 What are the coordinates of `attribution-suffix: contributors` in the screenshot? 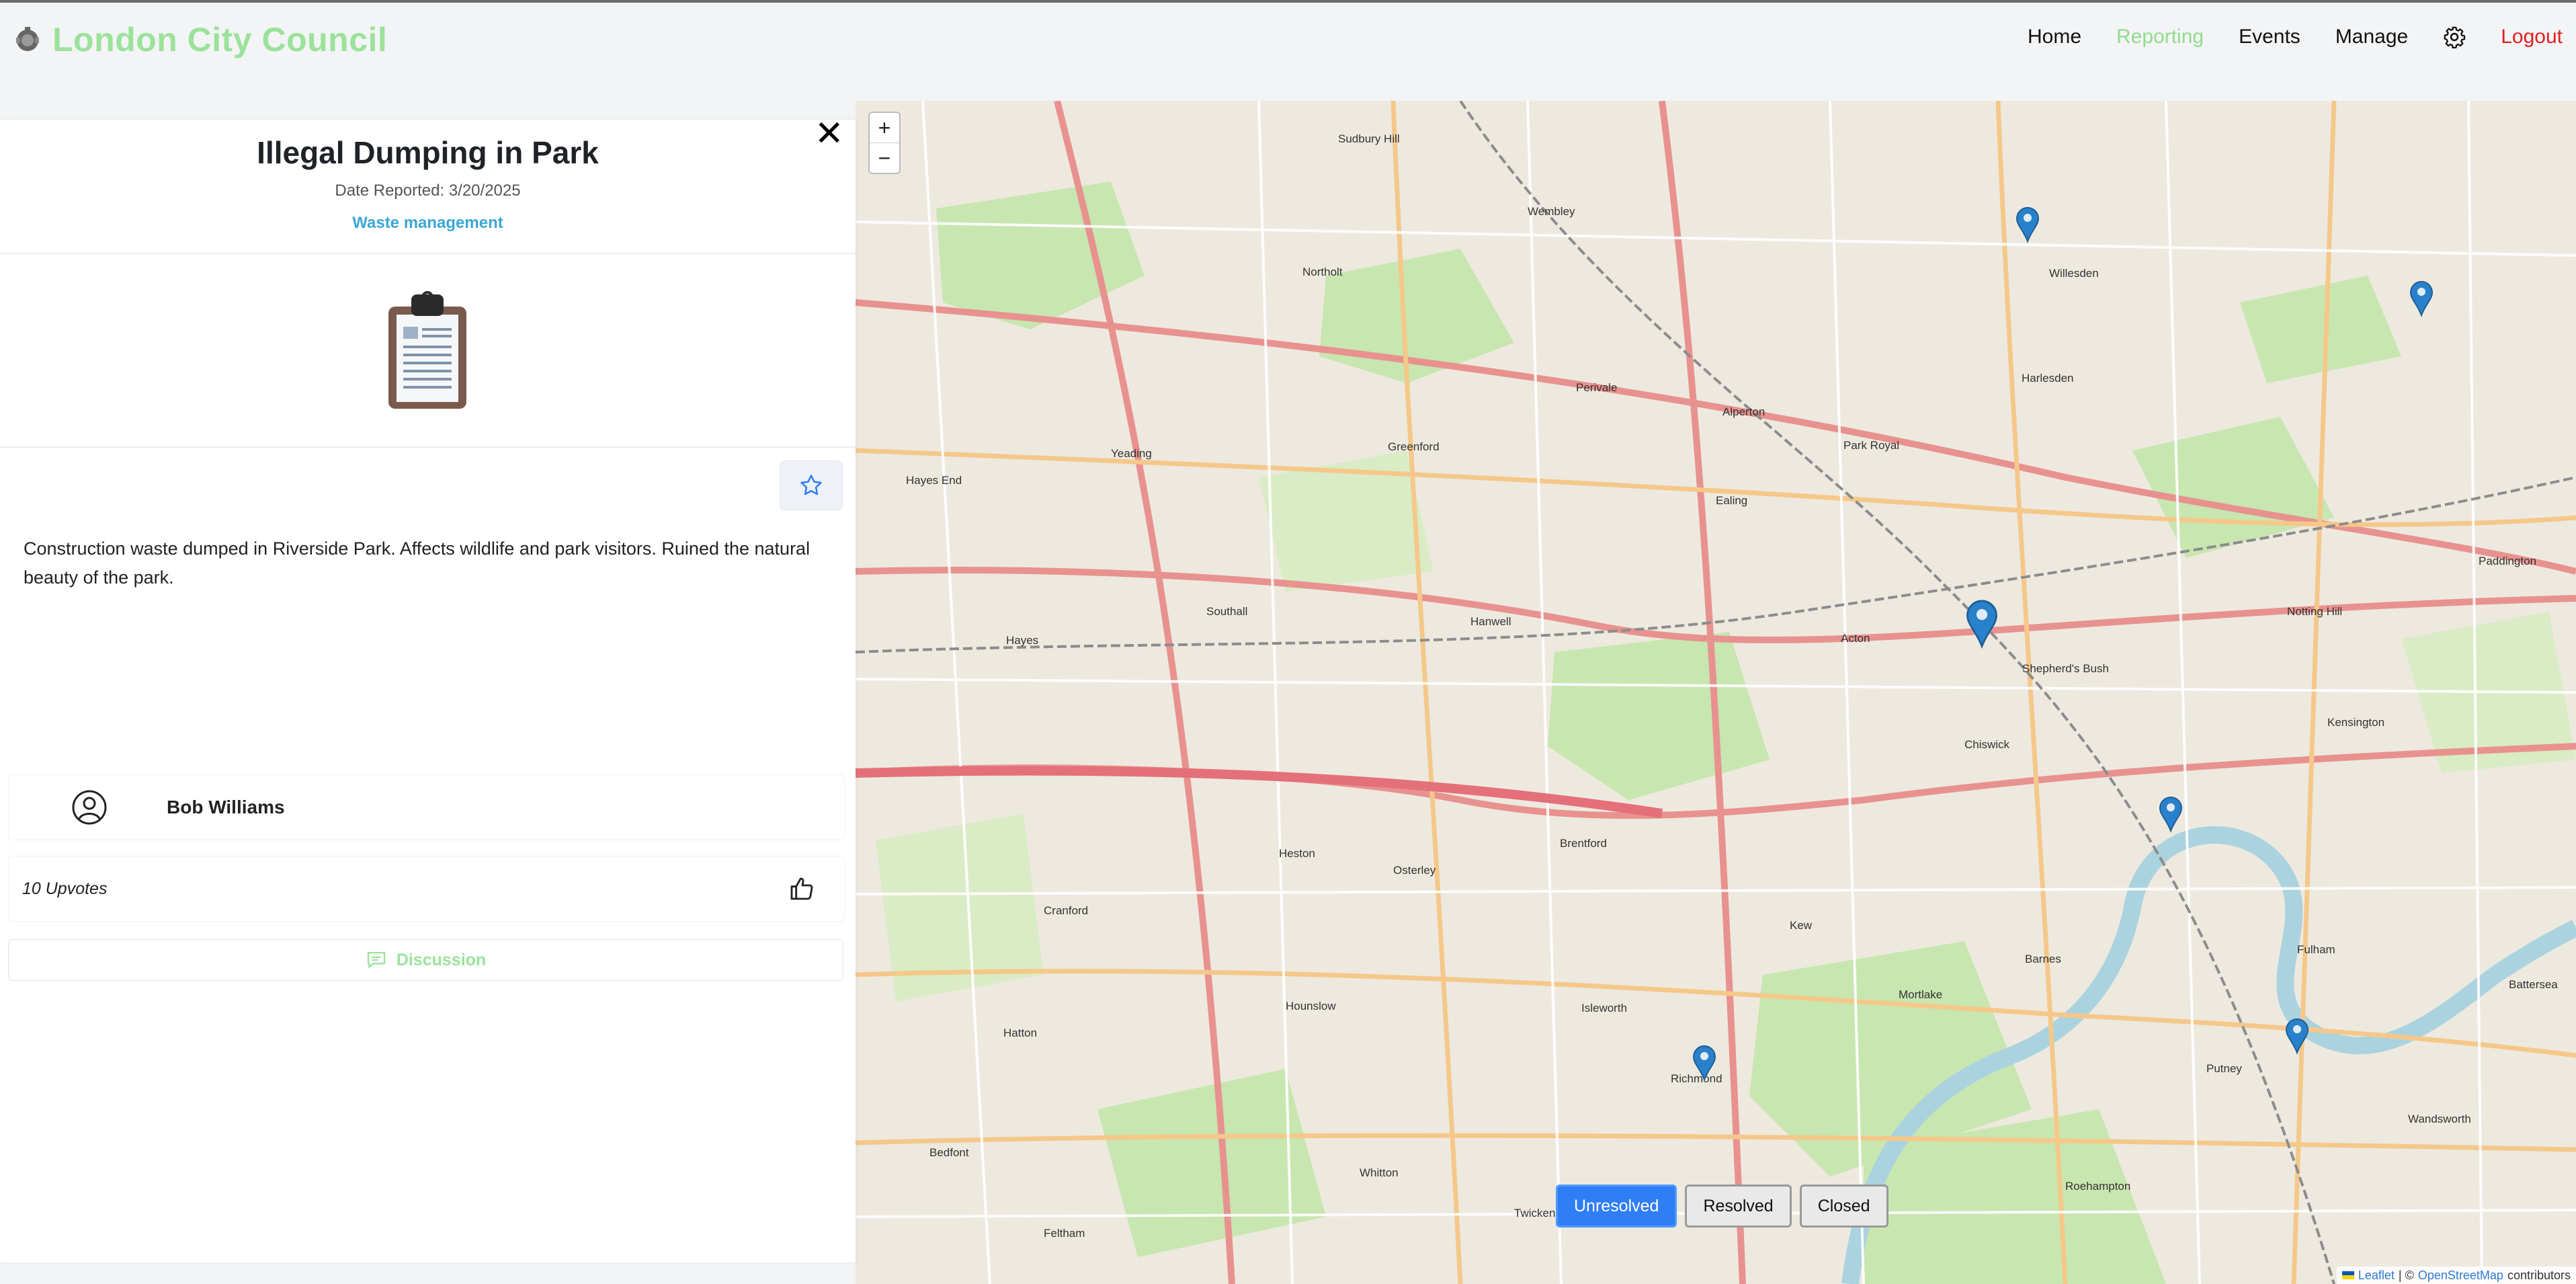 It's located at (2539, 1275).